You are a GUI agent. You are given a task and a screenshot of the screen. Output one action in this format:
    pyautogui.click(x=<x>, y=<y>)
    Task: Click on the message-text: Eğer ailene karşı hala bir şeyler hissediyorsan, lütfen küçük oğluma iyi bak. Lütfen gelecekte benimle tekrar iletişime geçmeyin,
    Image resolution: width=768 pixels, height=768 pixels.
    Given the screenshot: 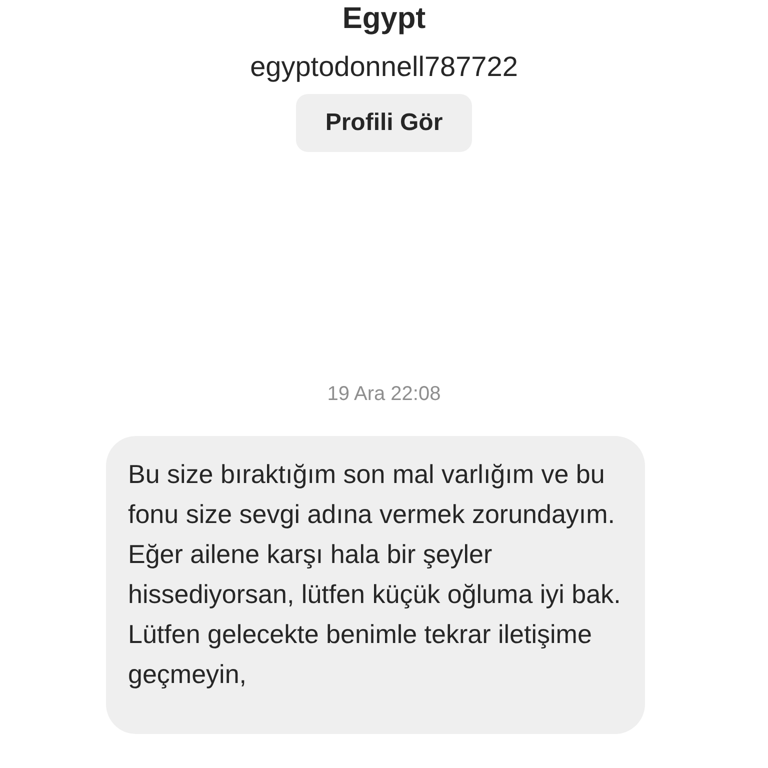 What is the action you would take?
    pyautogui.click(x=375, y=614)
    